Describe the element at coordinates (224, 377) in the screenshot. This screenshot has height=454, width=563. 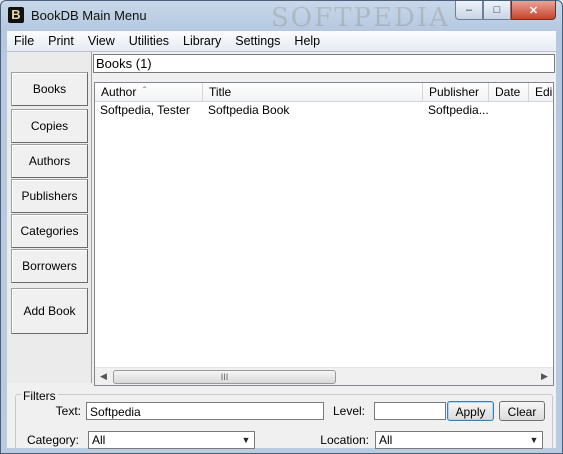
I see `scrollbar-thumb: III` at that location.